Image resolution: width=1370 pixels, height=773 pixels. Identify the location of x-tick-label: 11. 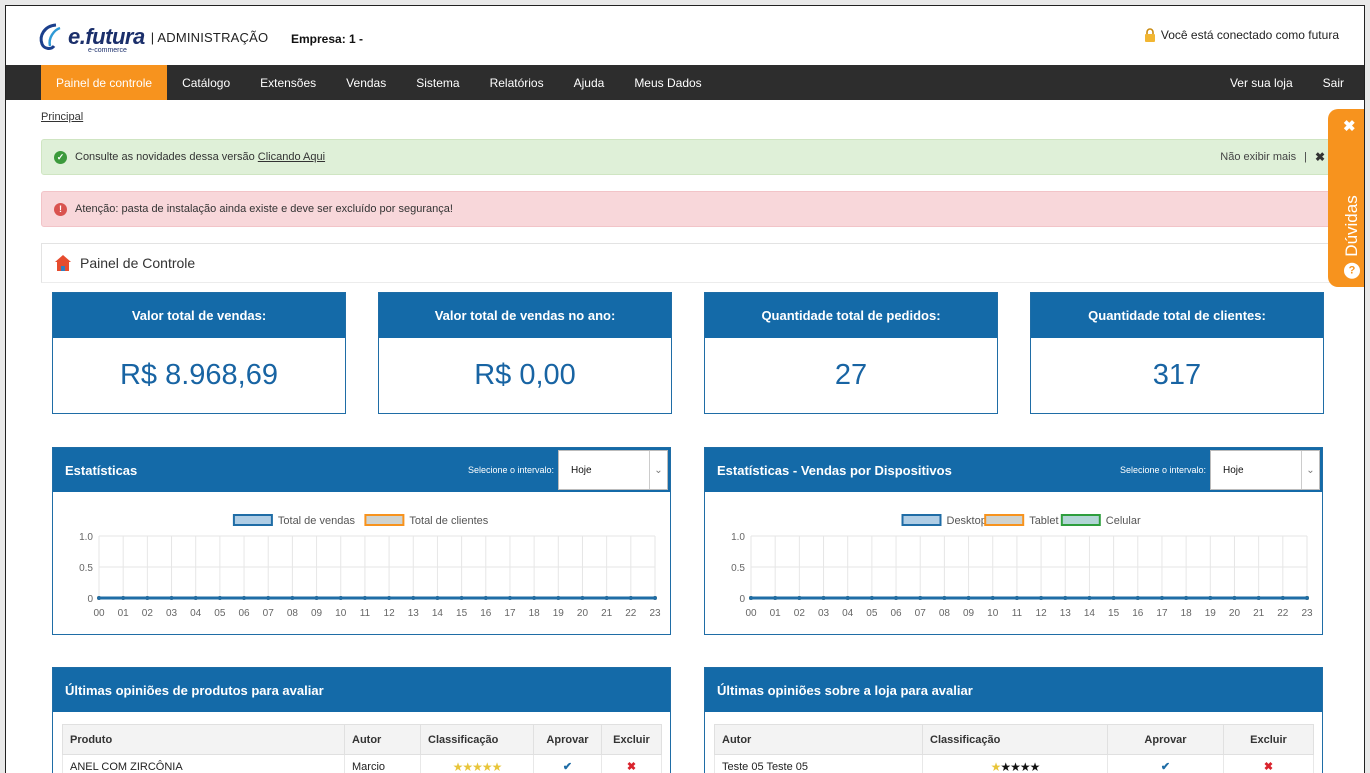
(1017, 613).